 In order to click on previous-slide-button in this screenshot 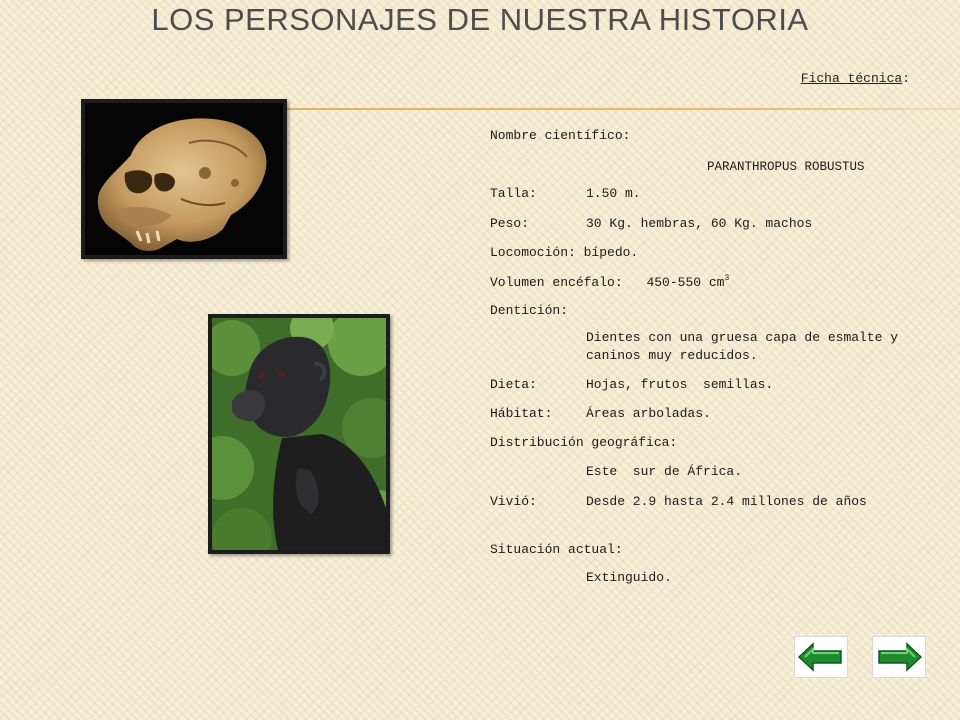, I will do `click(821, 657)`.